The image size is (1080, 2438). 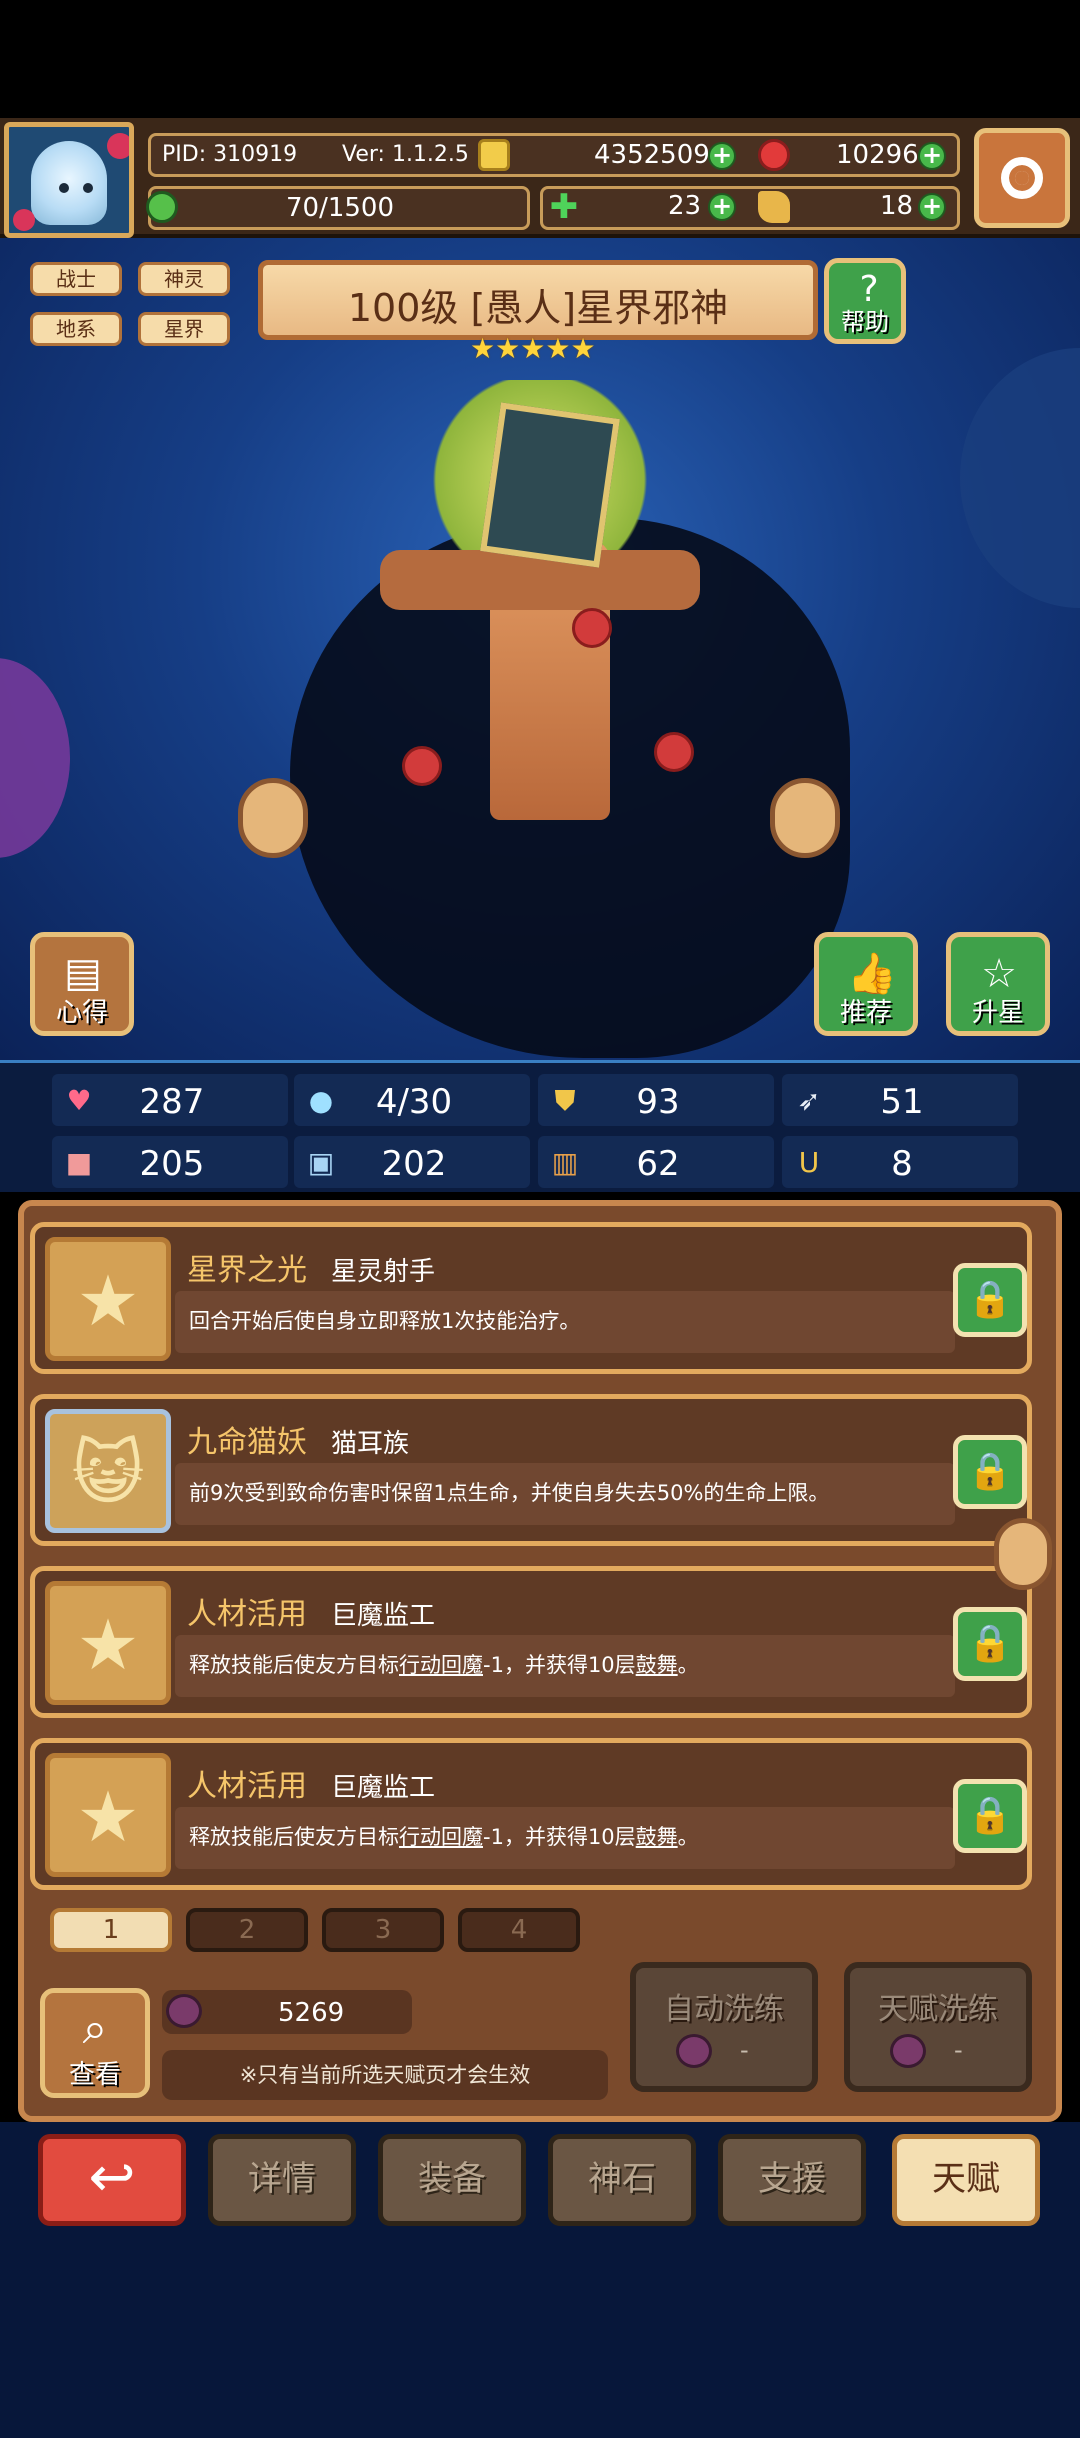 What do you see at coordinates (184, 329) in the screenshot?
I see `tag-faction: 星界` at bounding box center [184, 329].